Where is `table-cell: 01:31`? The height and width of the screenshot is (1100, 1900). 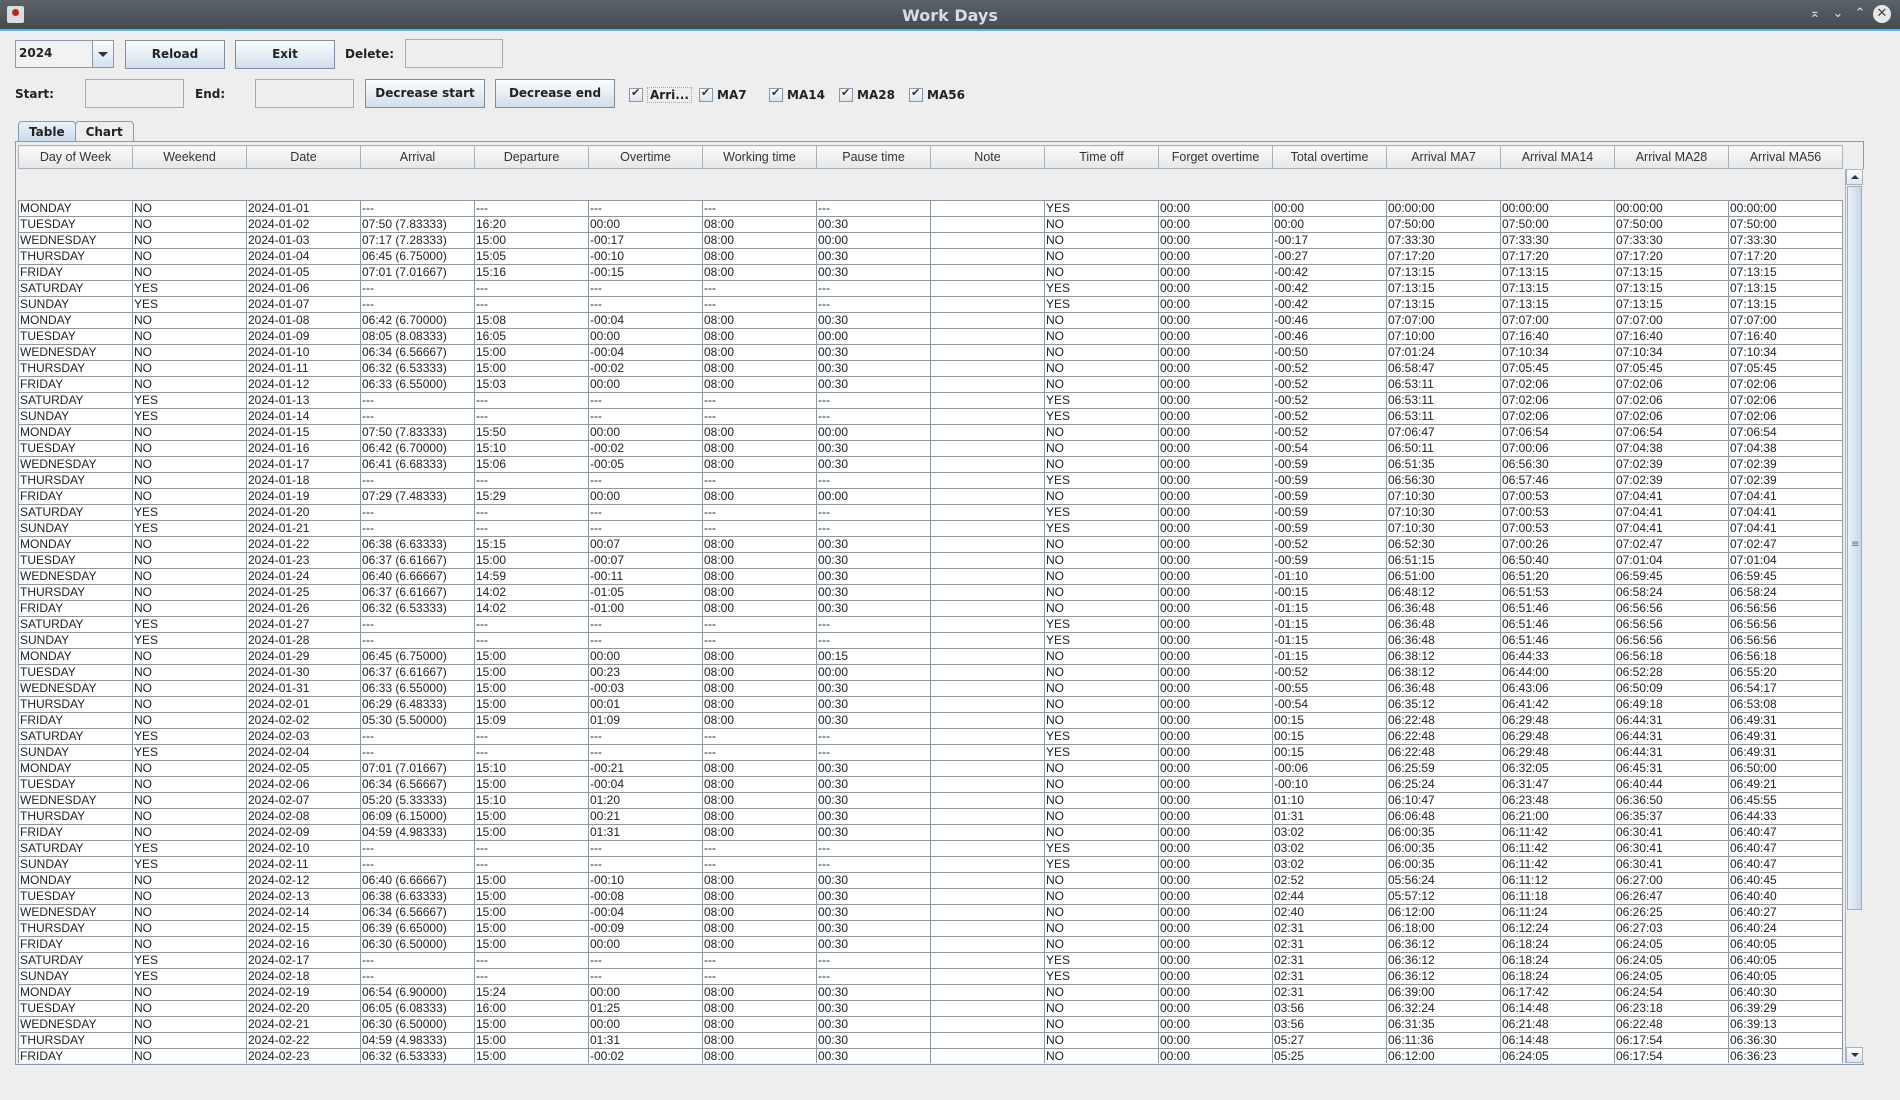 table-cell: 01:31 is located at coordinates (645, 832).